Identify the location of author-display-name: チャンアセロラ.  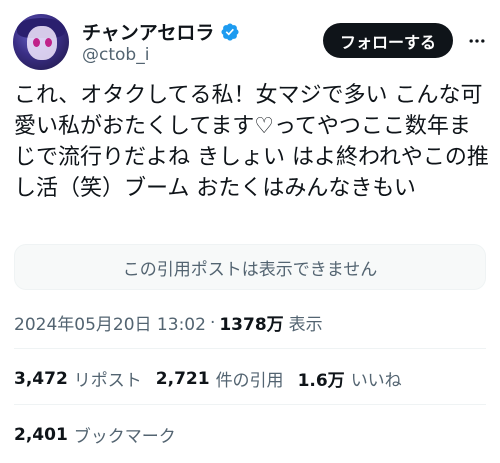
(148, 31).